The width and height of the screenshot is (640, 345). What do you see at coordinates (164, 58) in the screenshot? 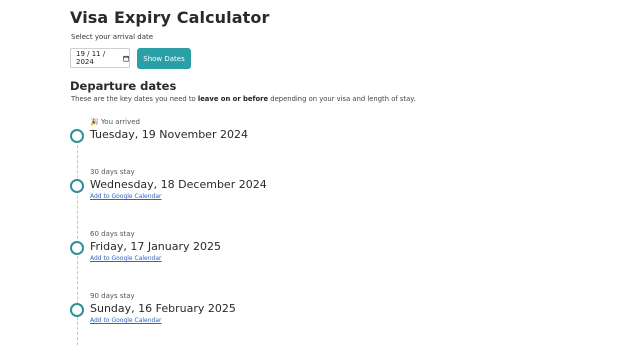
I see `show-dates-button: Show Dates` at bounding box center [164, 58].